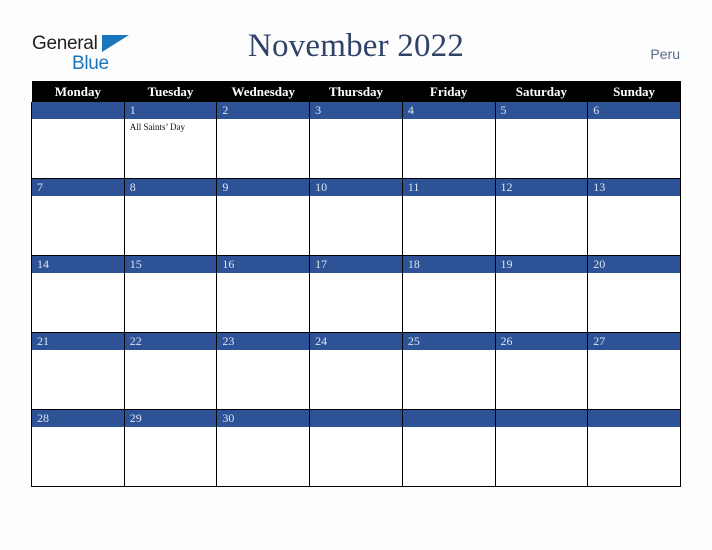 Image resolution: width=712 pixels, height=550 pixels. I want to click on calendar-day-cell: 25, so click(448, 371).